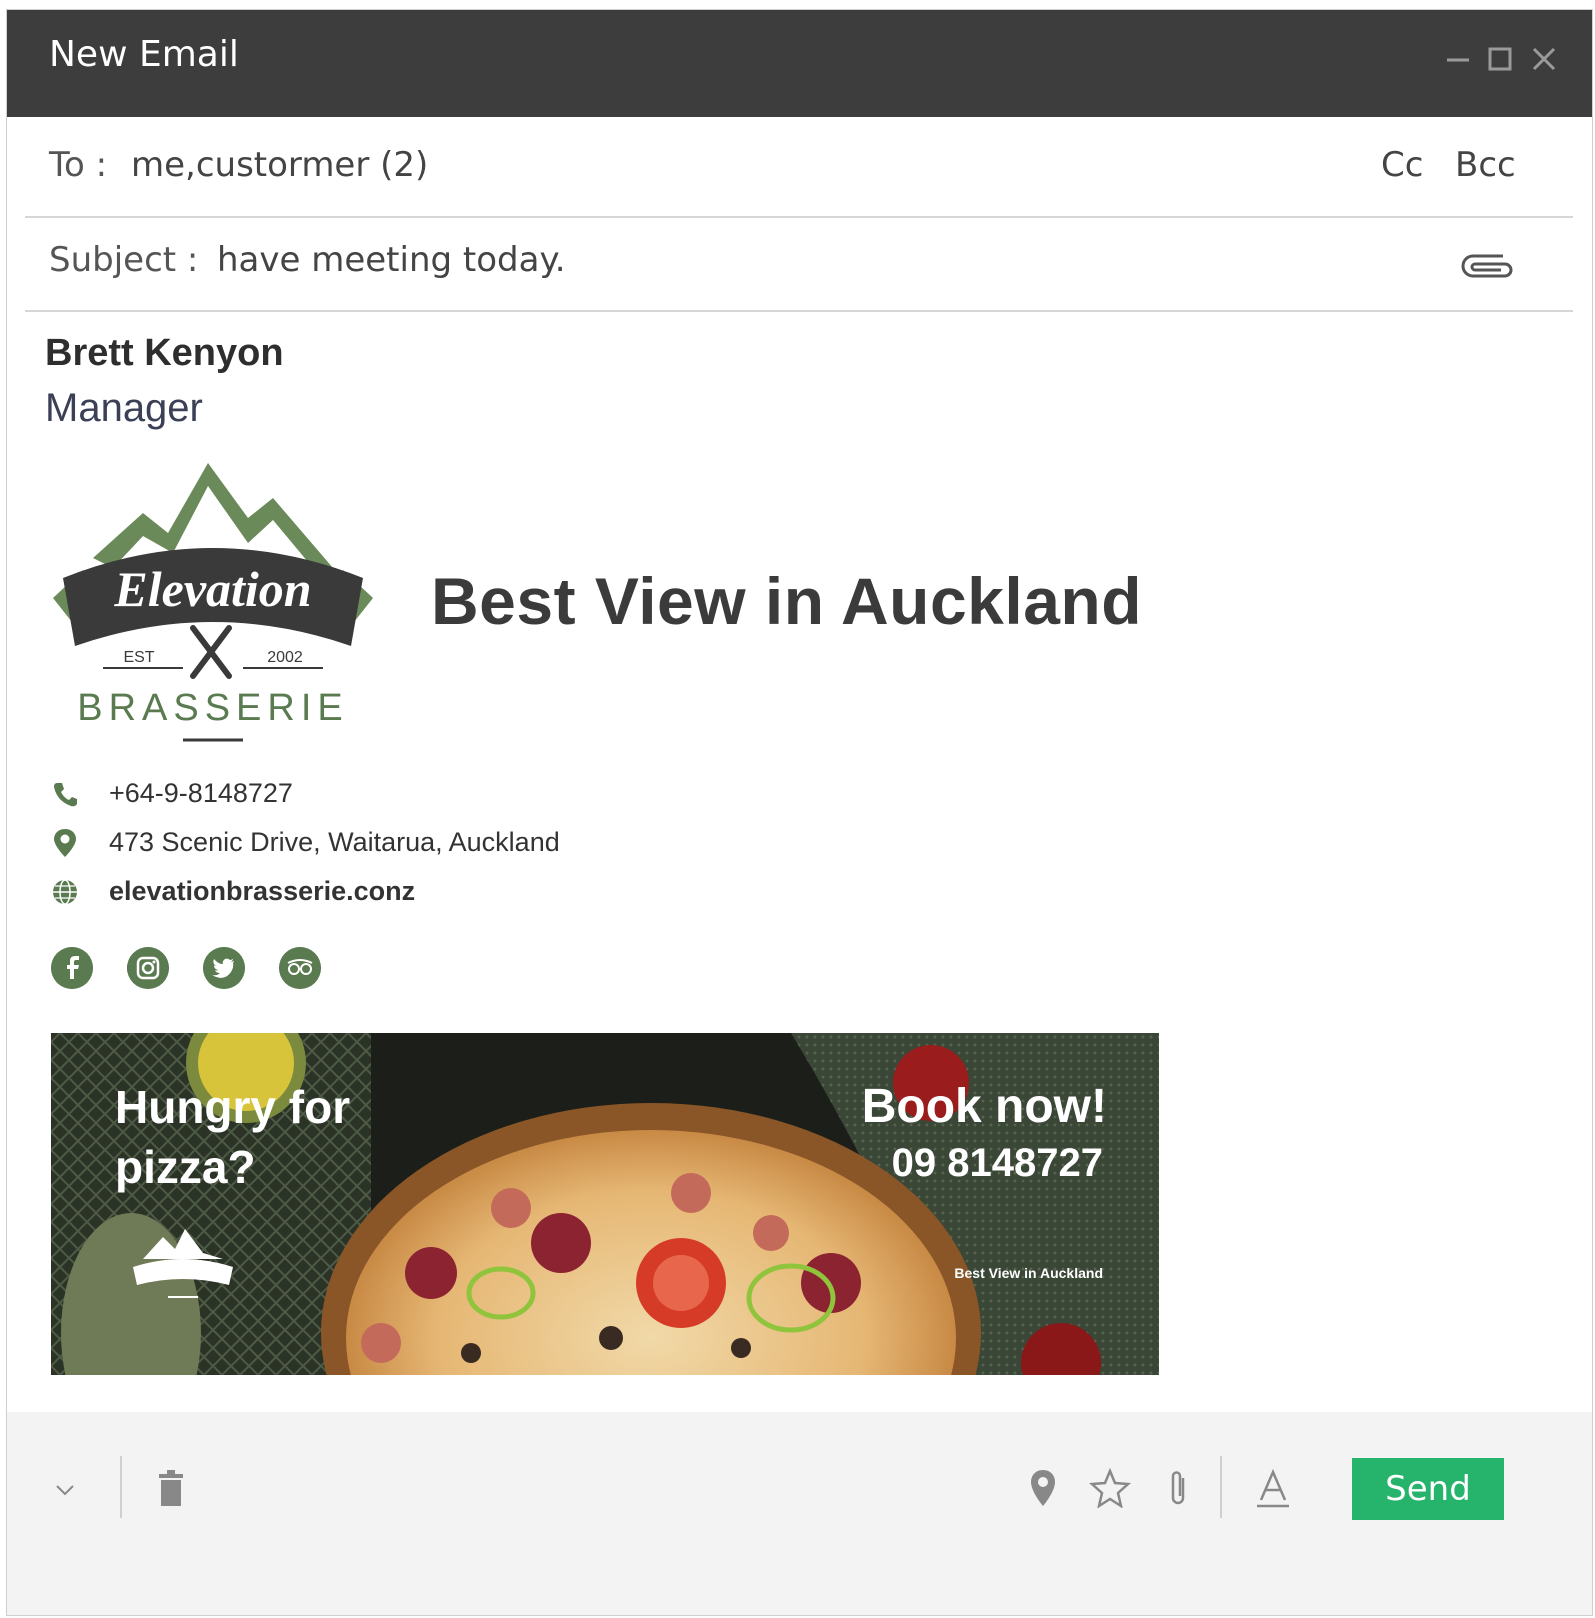 The height and width of the screenshot is (1618, 1595). Describe the element at coordinates (300, 968) in the screenshot. I see `tripadvisor-icon` at that location.